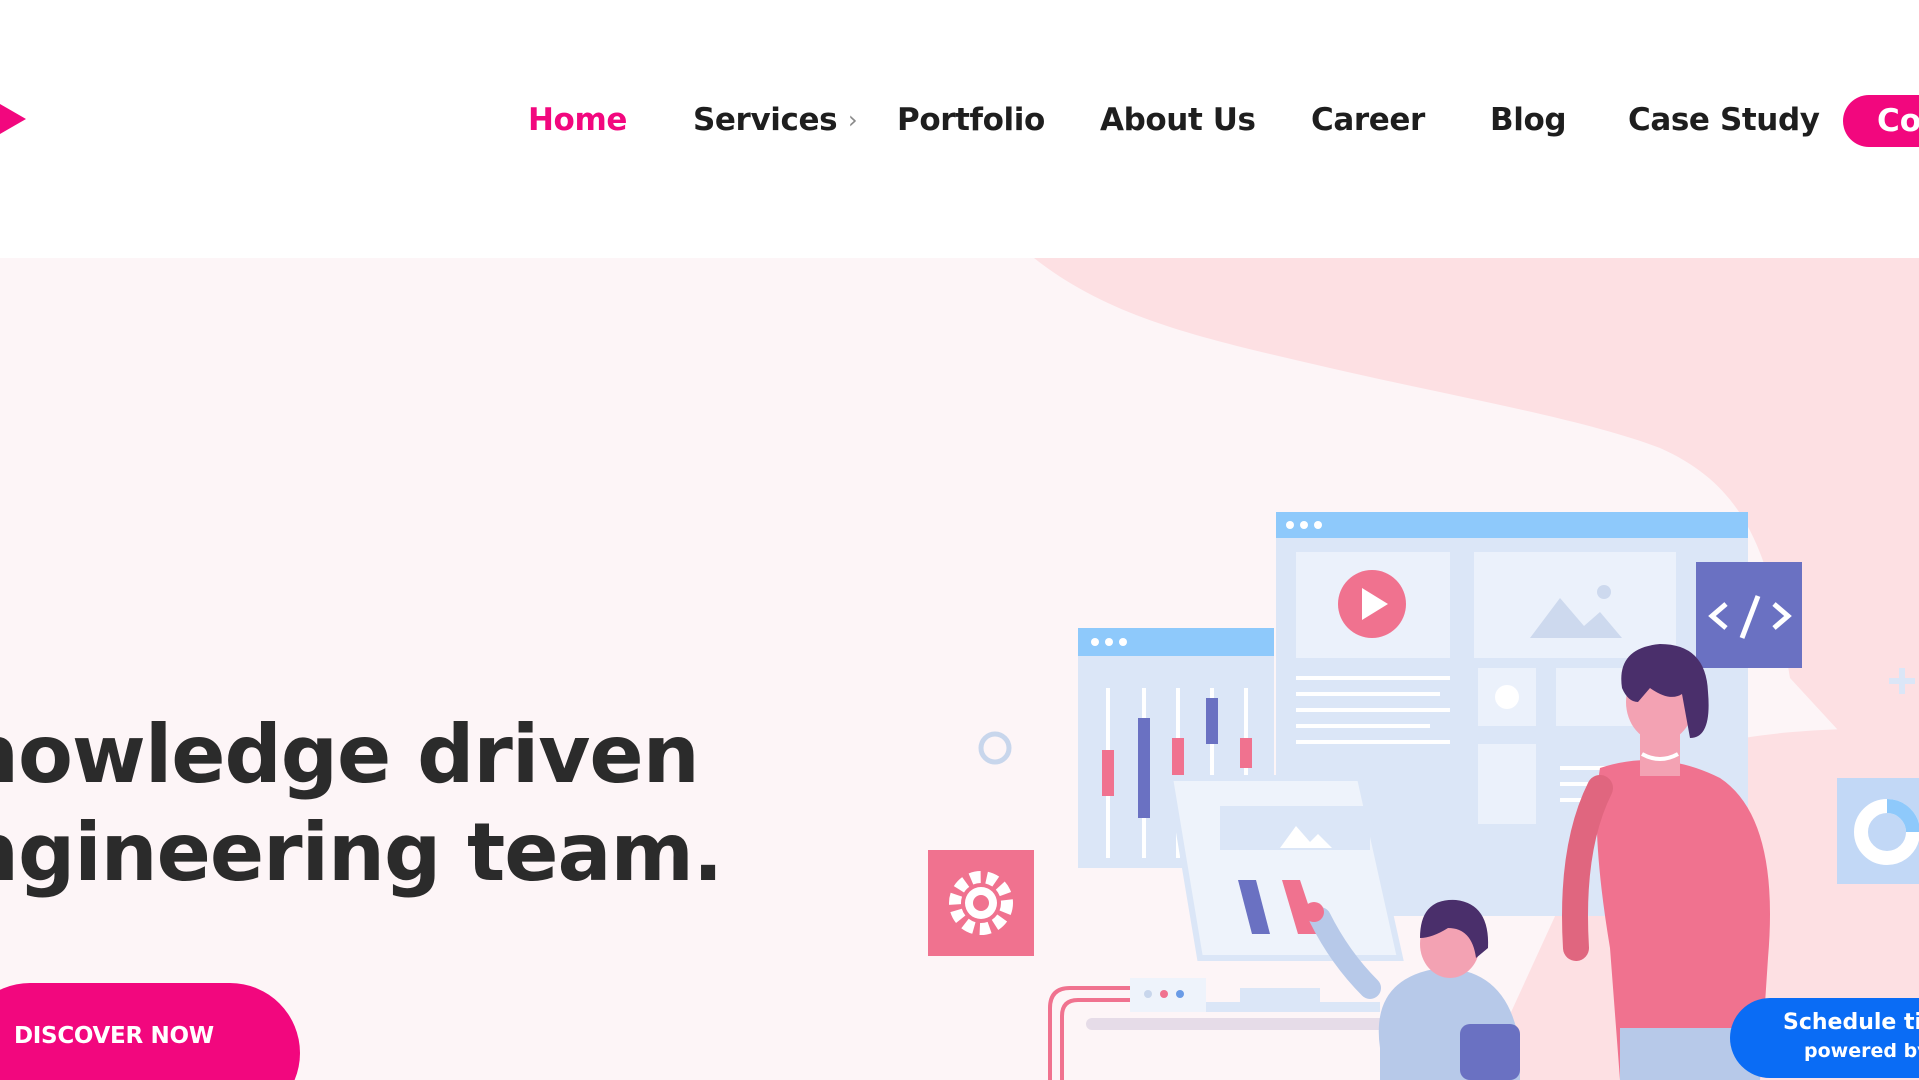 The image size is (1919, 1080). Describe the element at coordinates (765, 120) in the screenshot. I see `nav-services: Services` at that location.